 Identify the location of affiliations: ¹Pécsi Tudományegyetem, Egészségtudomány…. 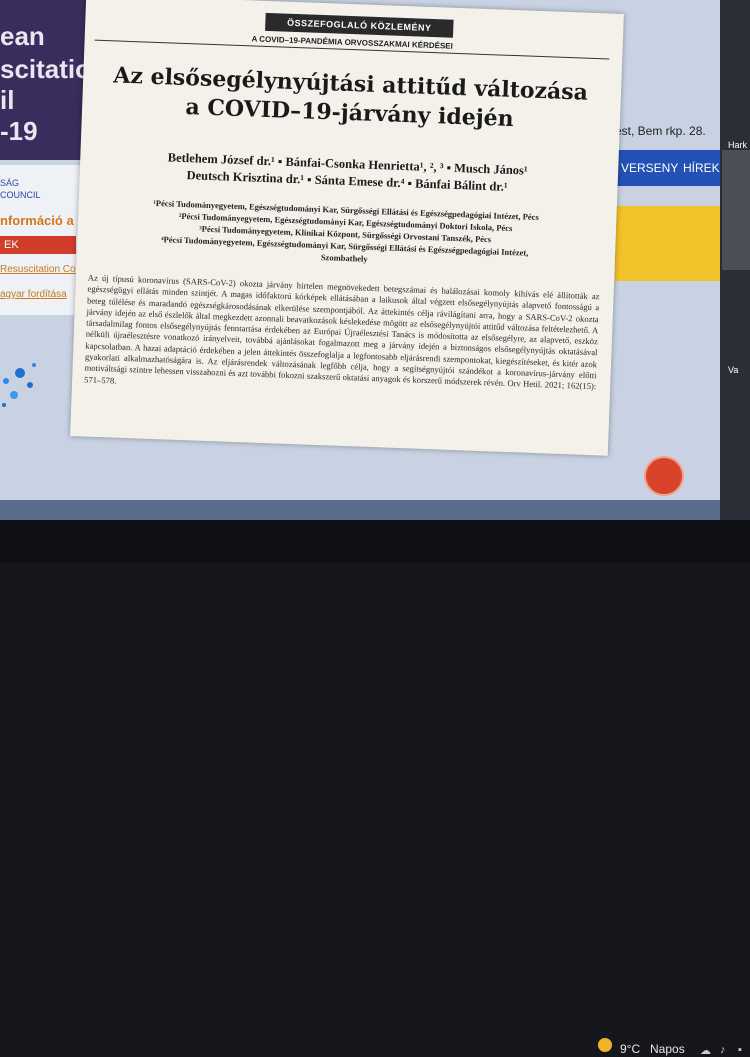
(345, 234).